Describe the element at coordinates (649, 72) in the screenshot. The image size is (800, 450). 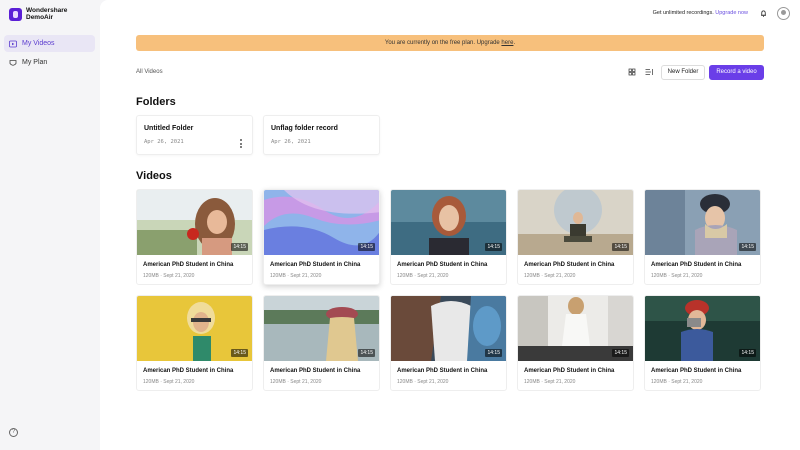
I see `sort-icon` at that location.